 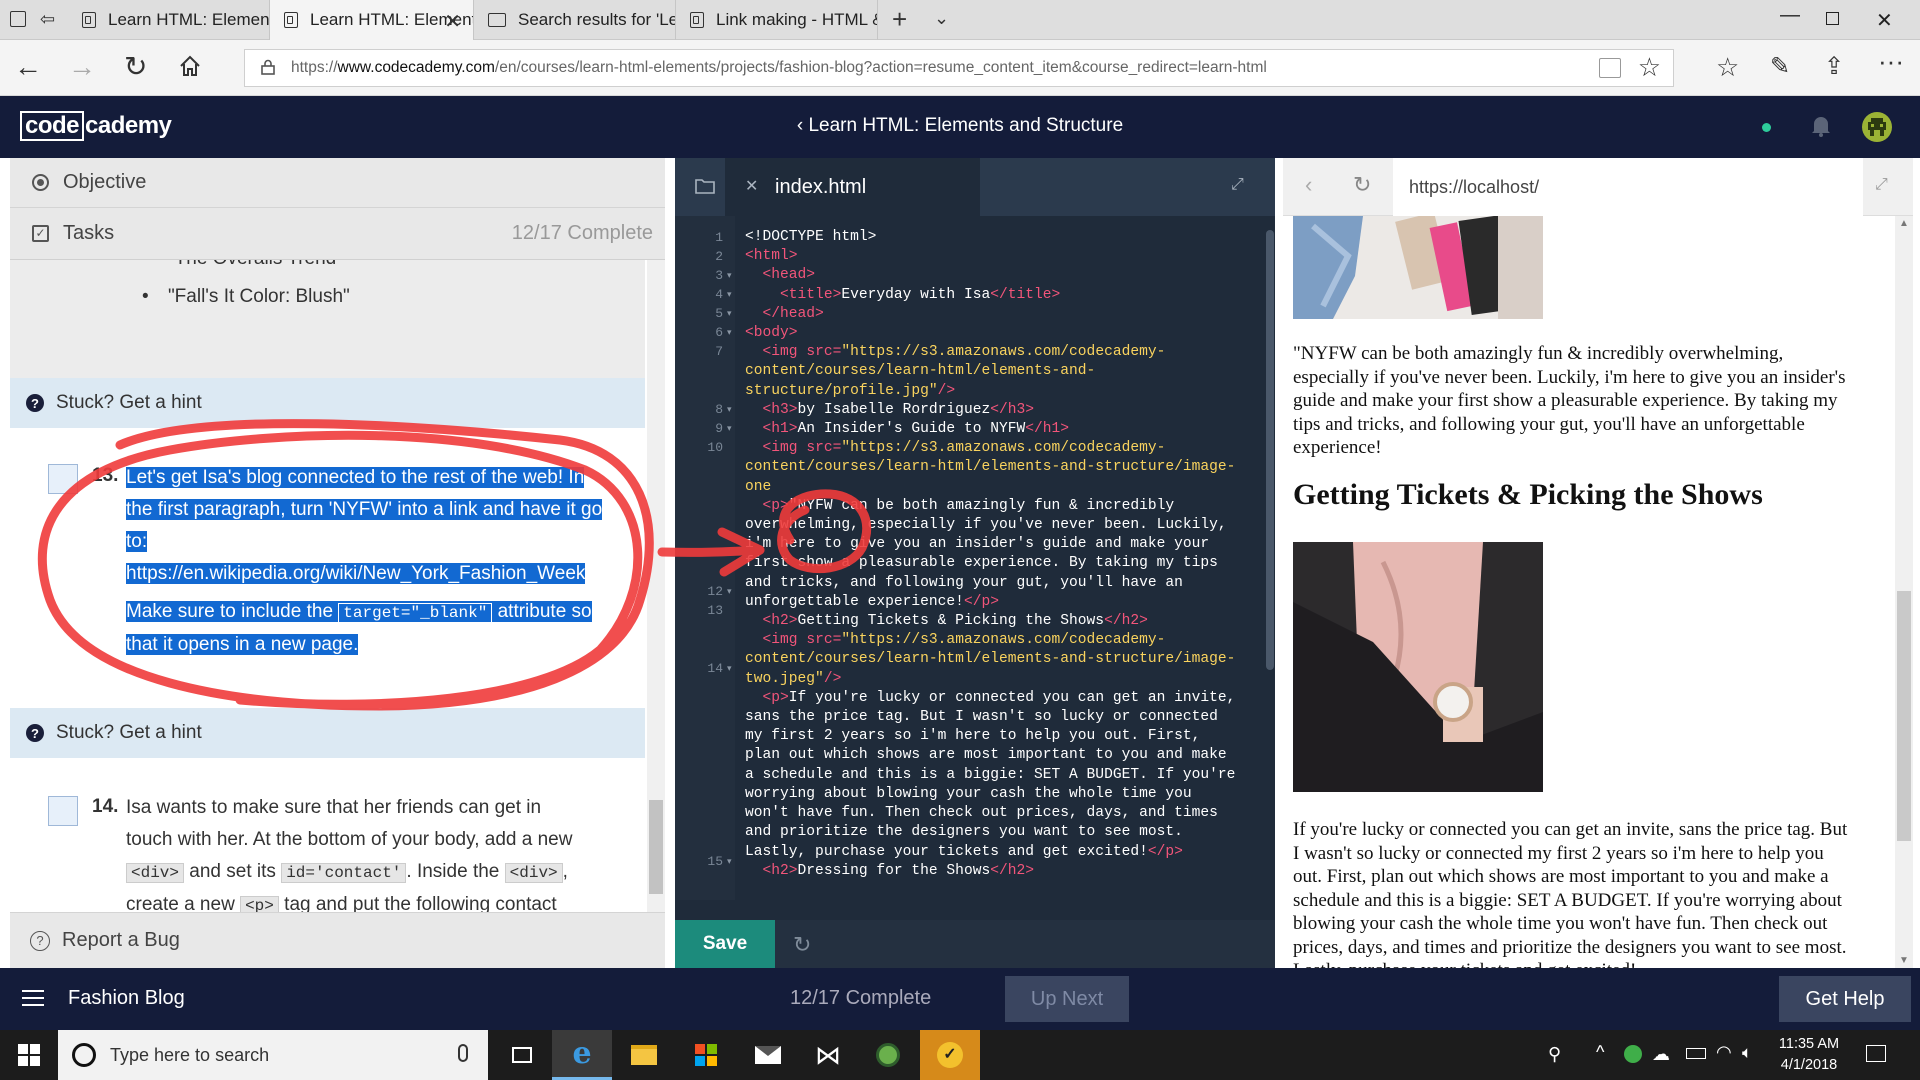 I want to click on windows-start-icon, so click(x=29, y=1055).